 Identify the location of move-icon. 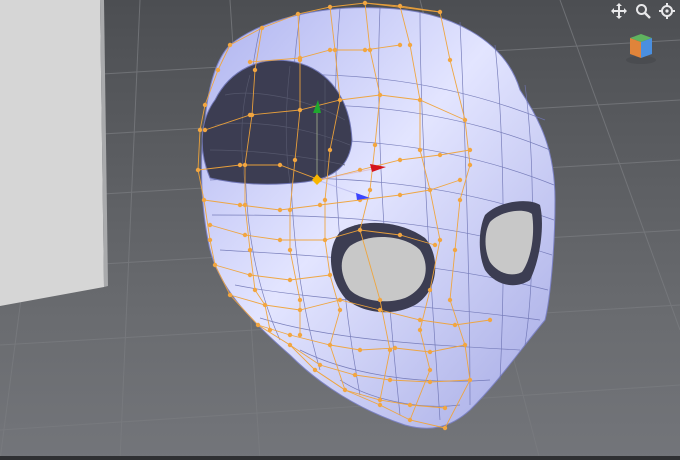
(619, 11).